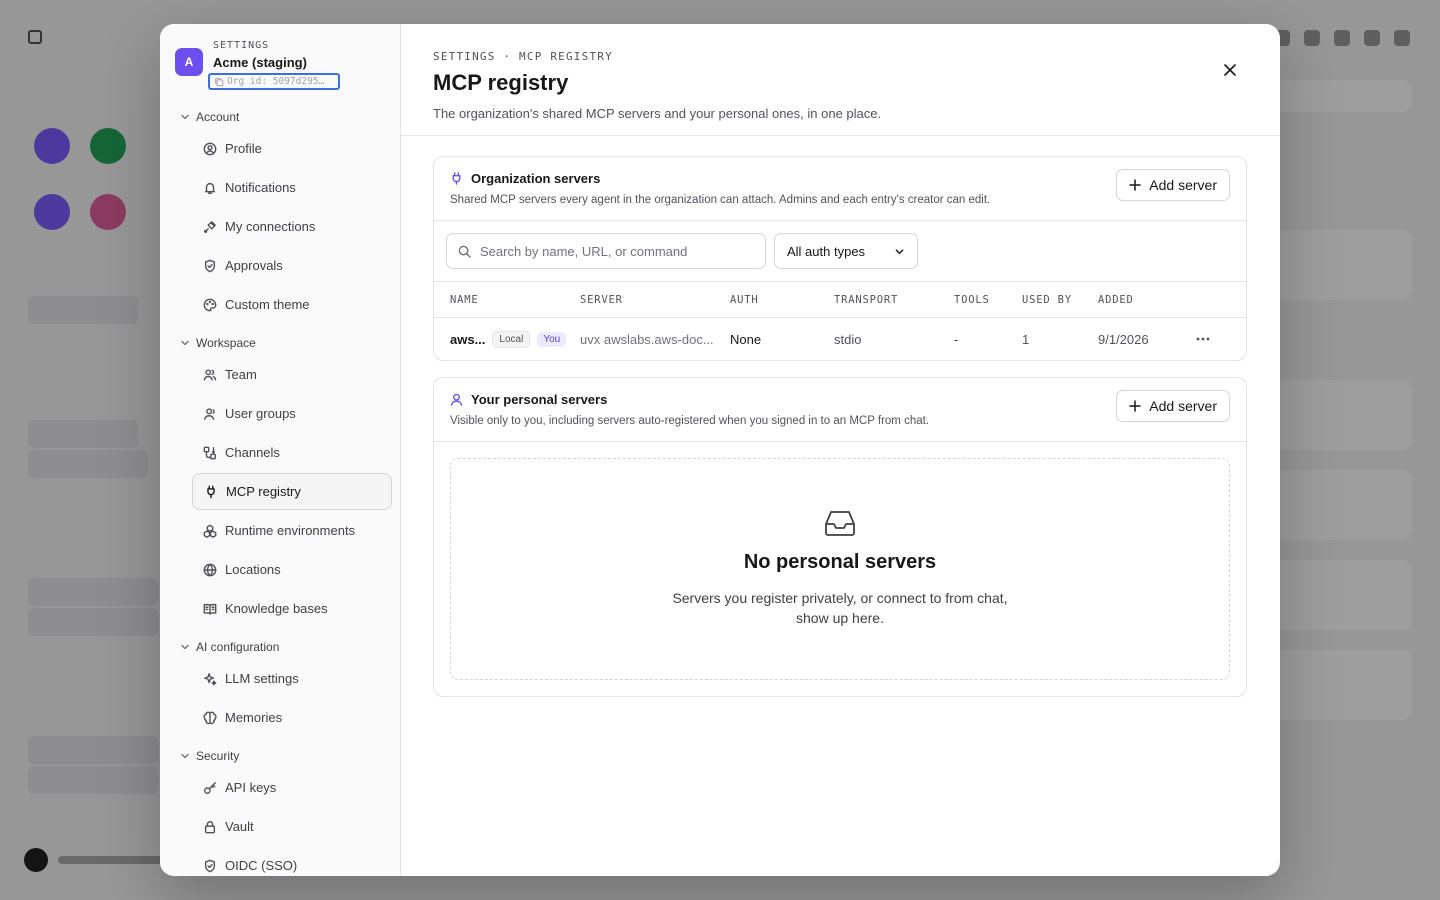 The height and width of the screenshot is (900, 1440). Describe the element at coordinates (536, 178) in the screenshot. I see `org-servers-title: Organization servers` at that location.